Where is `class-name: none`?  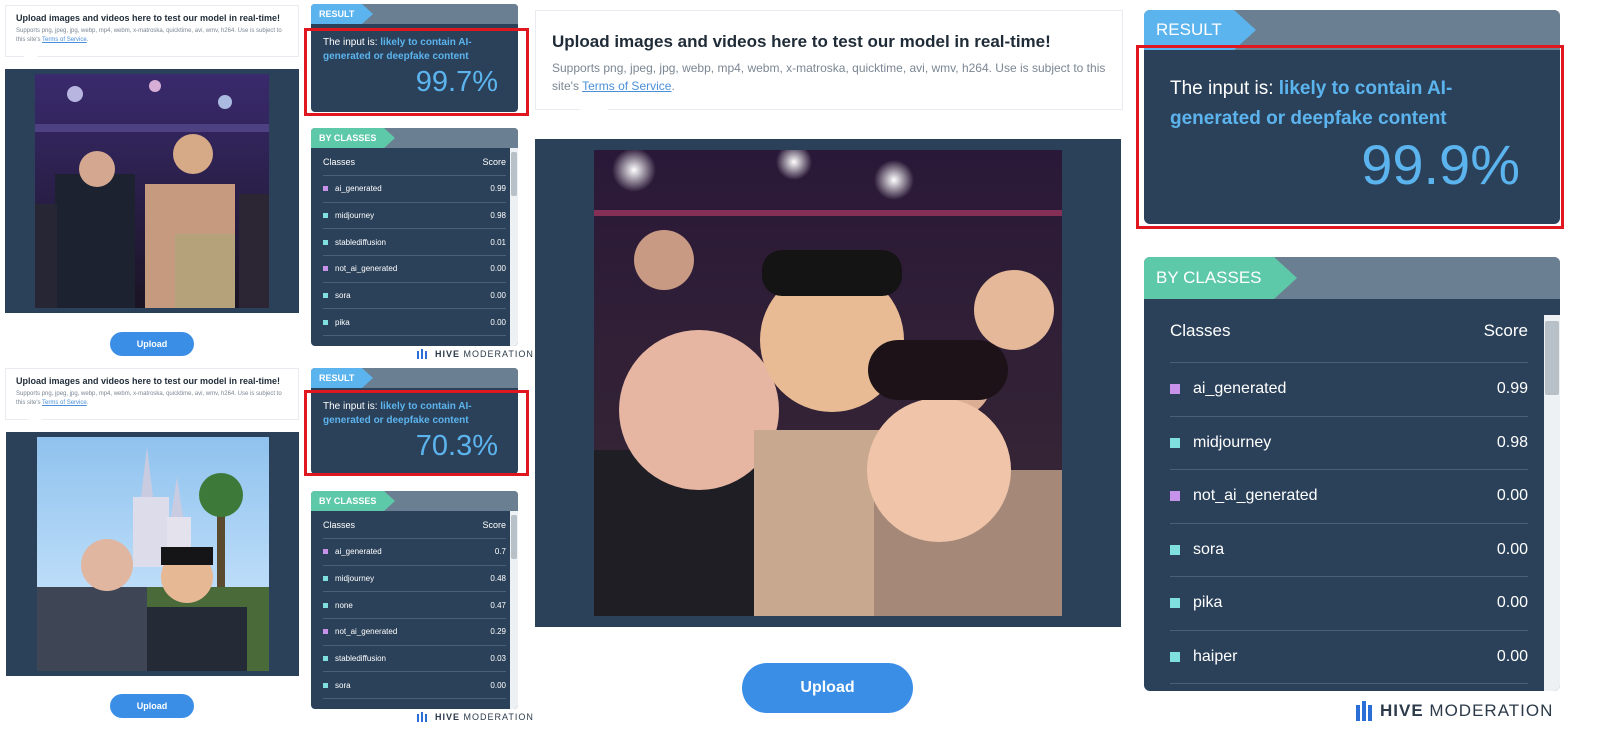 class-name: none is located at coordinates (338, 605).